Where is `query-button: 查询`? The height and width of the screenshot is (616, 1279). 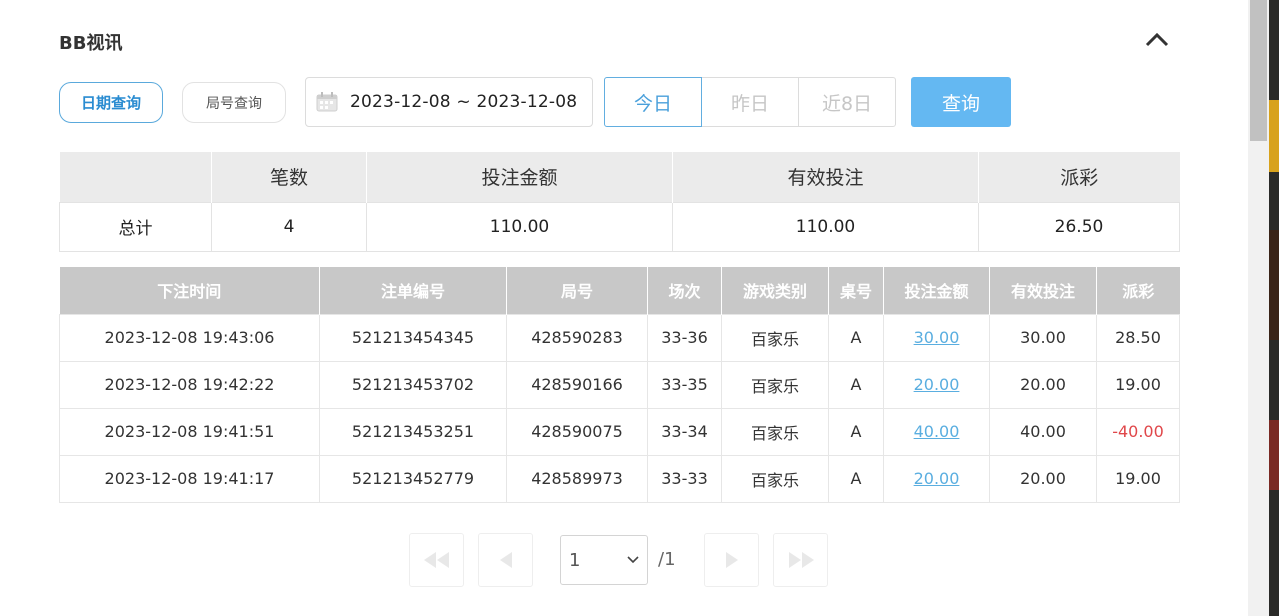 query-button: 查询 is located at coordinates (961, 102).